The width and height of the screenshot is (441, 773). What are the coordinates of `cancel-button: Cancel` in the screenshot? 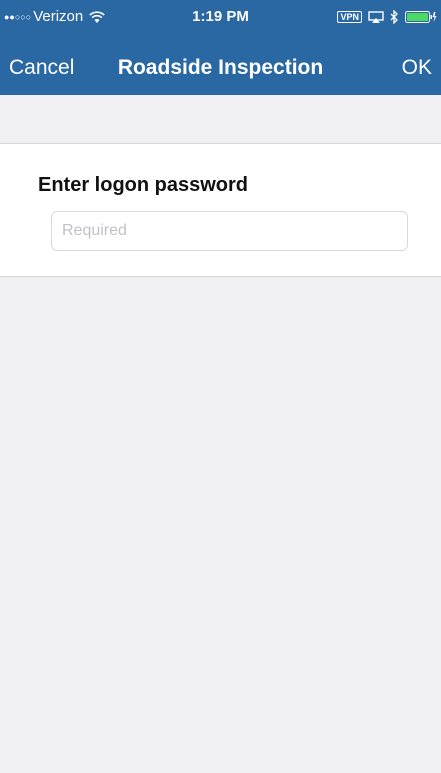 It's located at (41, 67).